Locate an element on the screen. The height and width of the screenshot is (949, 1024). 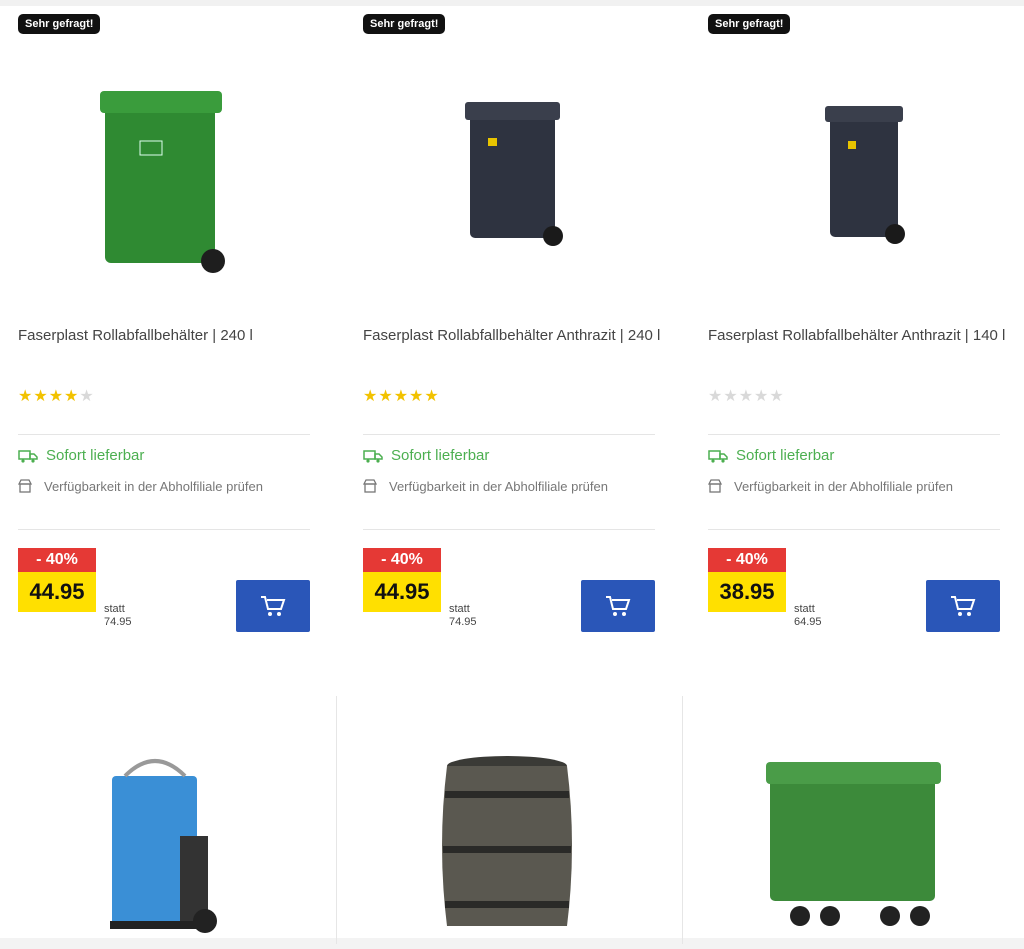
product-title: Faserplast Rollabfallbehälter | 240 l is located at coordinates (168, 335).